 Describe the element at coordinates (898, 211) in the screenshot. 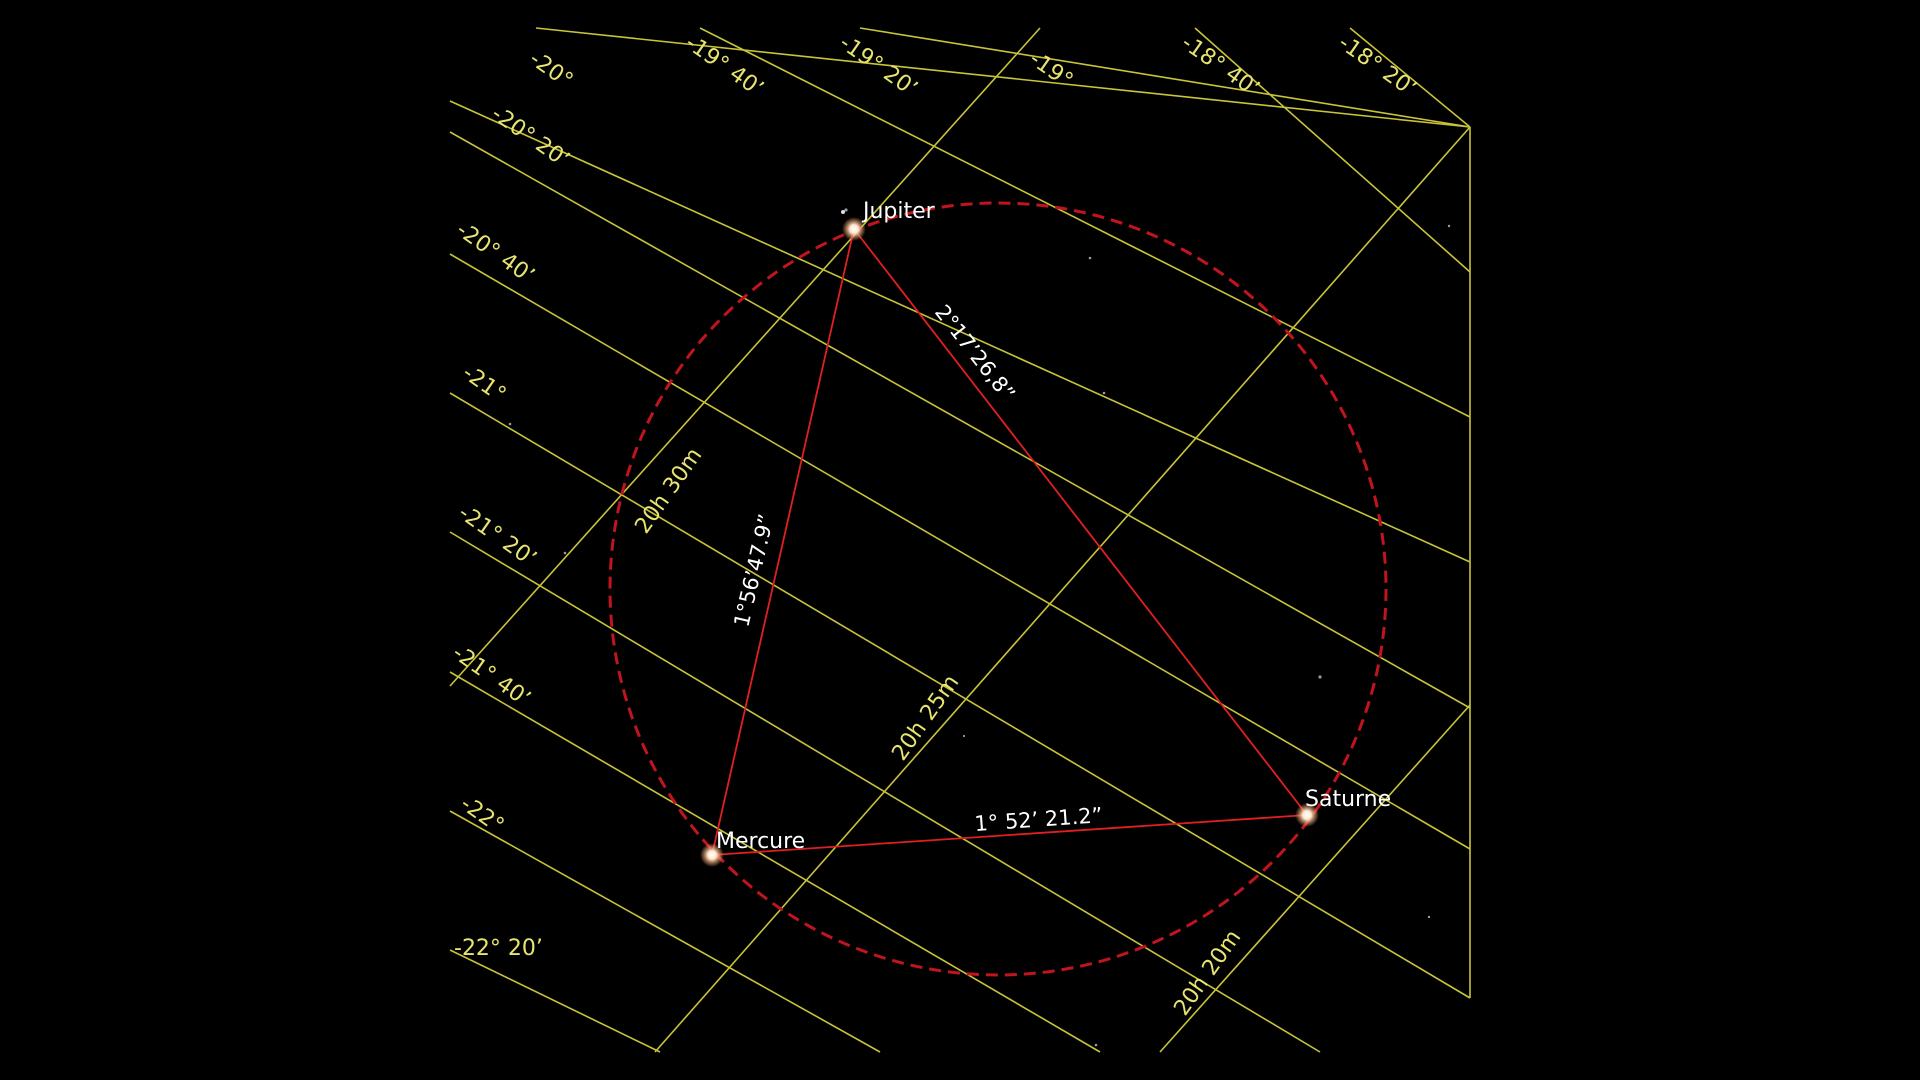

I see `jupiter-label: Jupiter` at that location.